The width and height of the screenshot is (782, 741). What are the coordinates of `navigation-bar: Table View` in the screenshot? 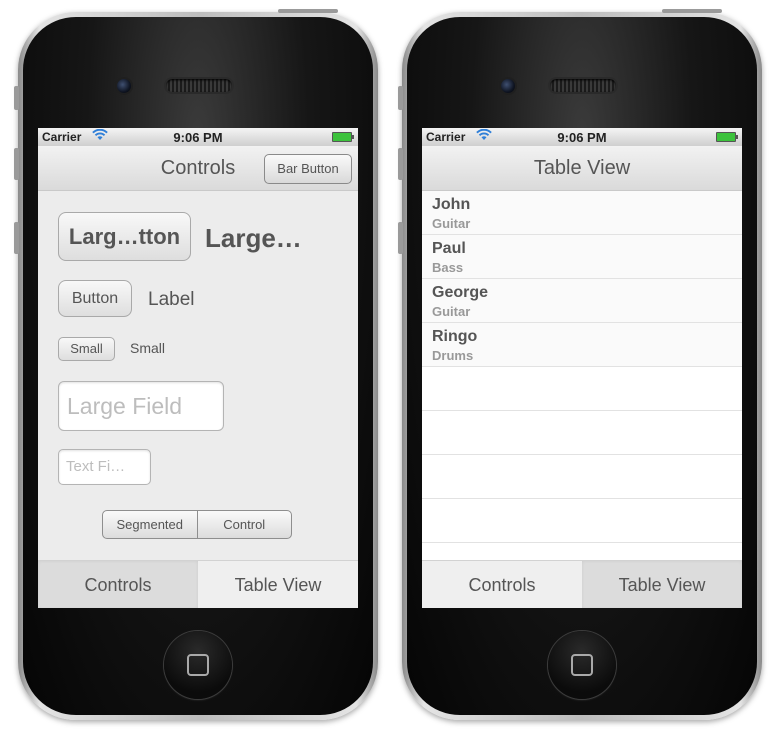 It's located at (582, 168).